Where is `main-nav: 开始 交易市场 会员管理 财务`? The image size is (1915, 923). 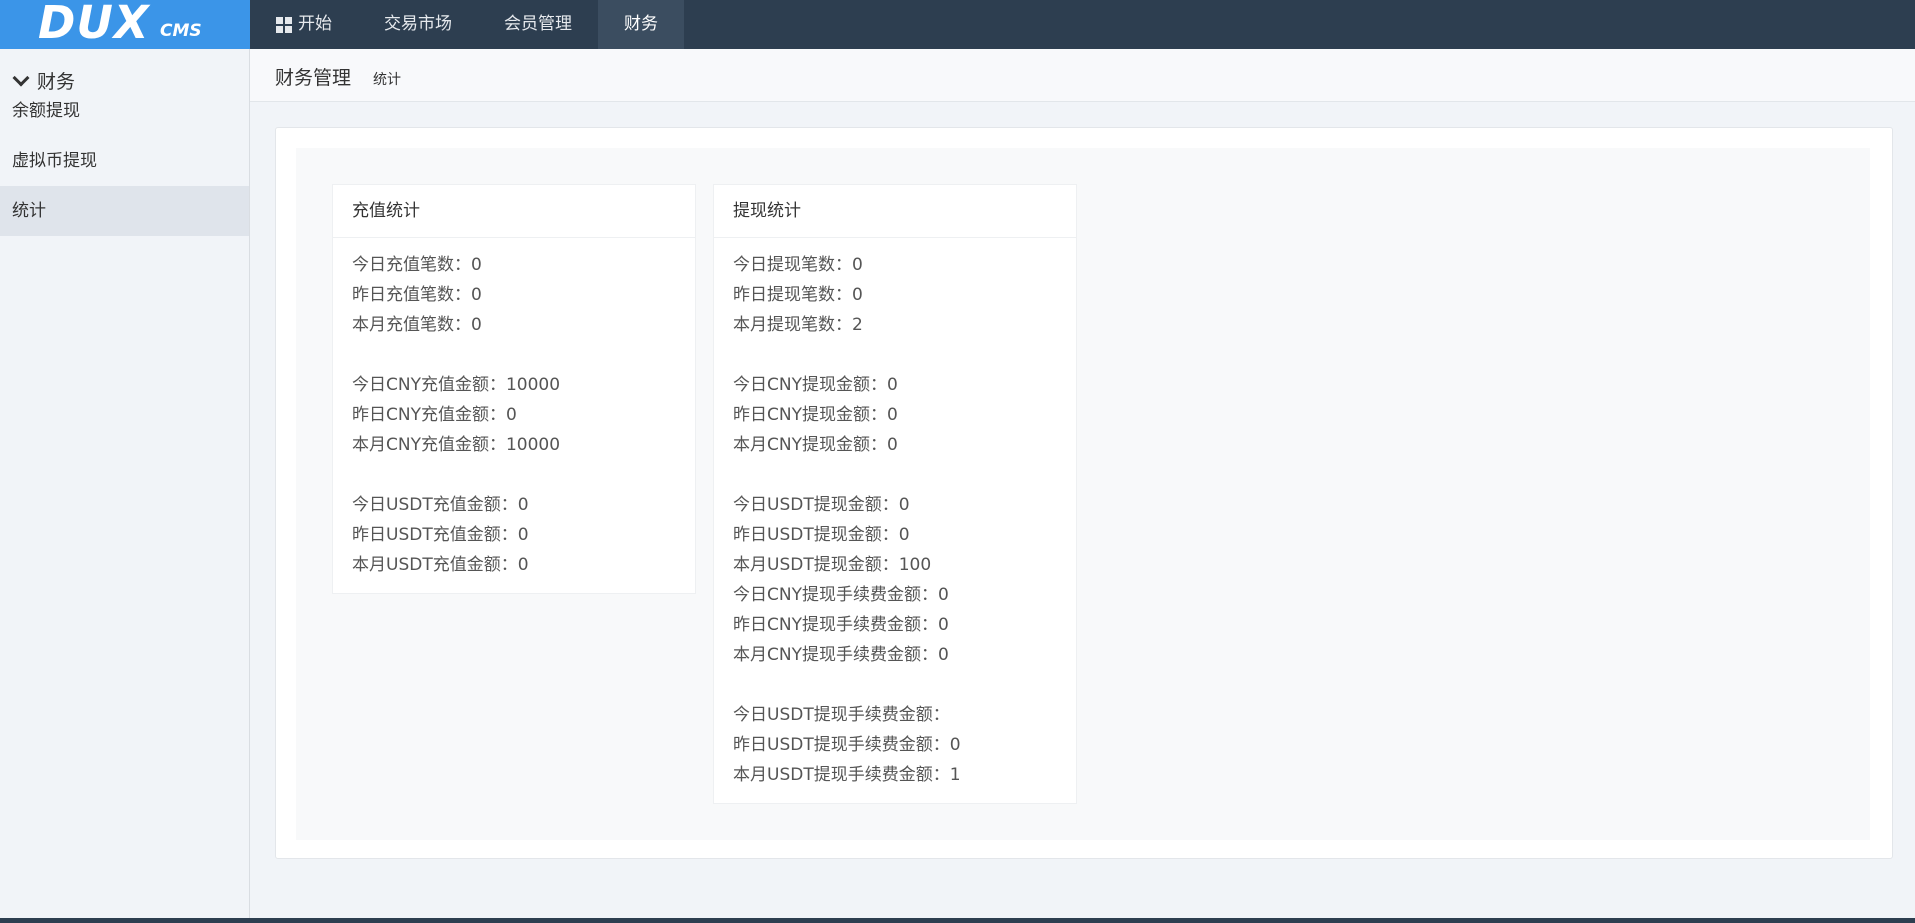 main-nav: 开始 交易市场 会员管理 财务 is located at coordinates (467, 24).